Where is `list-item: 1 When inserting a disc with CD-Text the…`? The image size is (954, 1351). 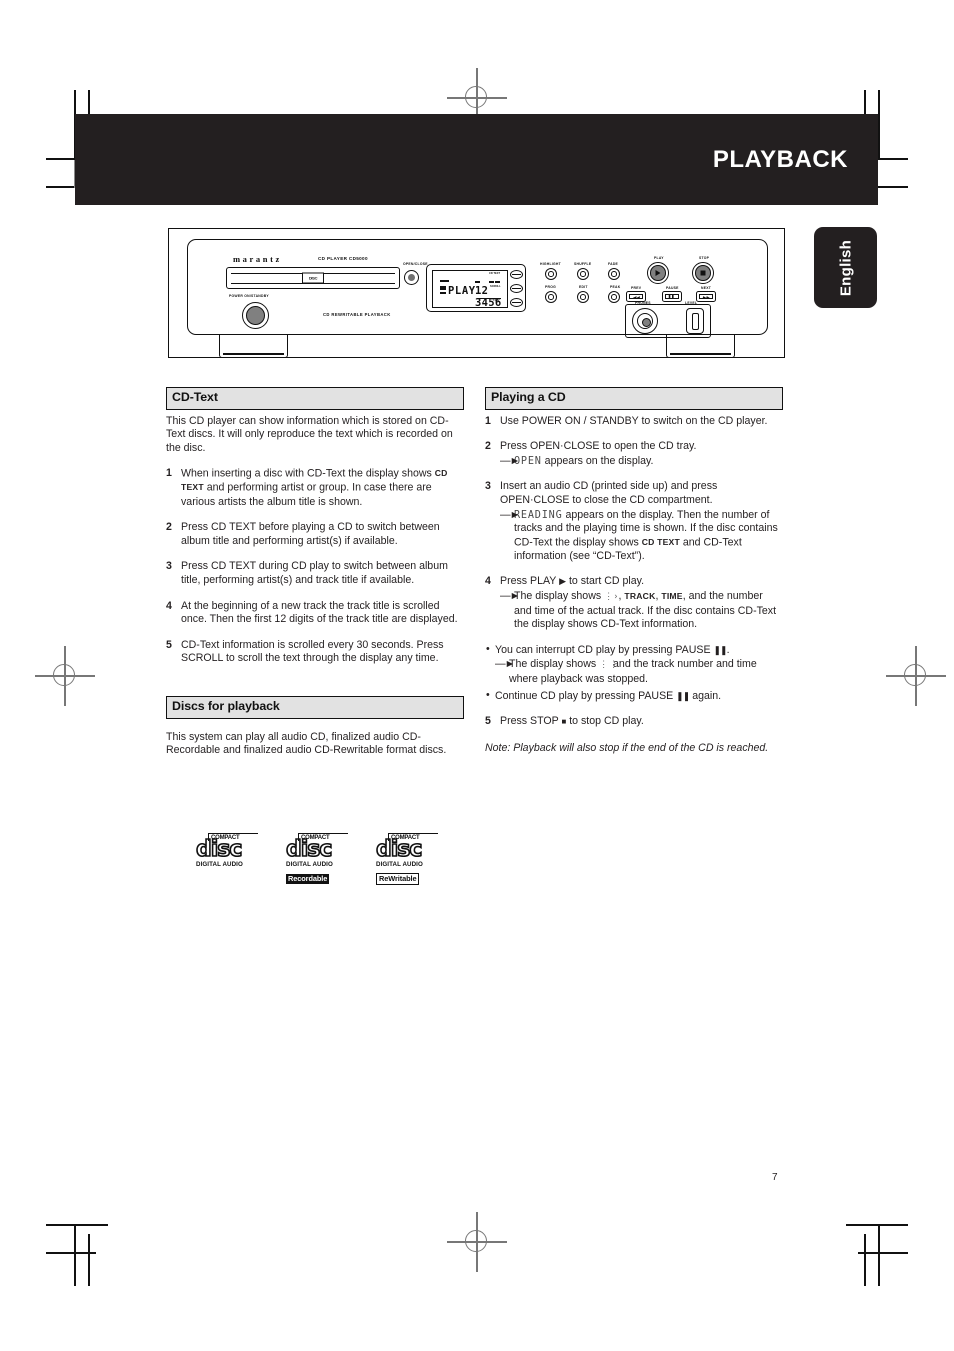
list-item: 1 When inserting a disc with CD-Text the… is located at coordinates (315, 488).